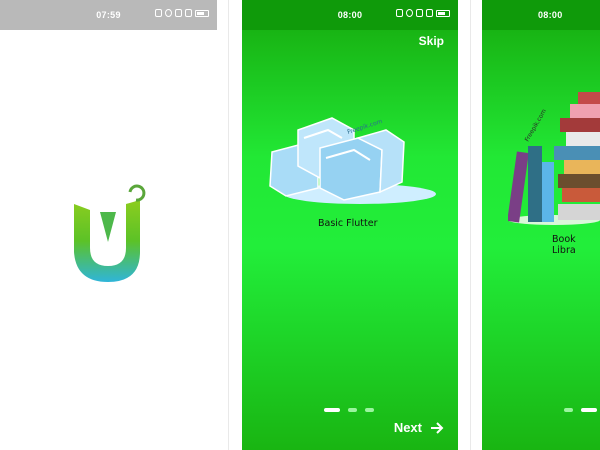 This screenshot has height=450, width=600. I want to click on slide-caption: Basic Flutter, so click(348, 223).